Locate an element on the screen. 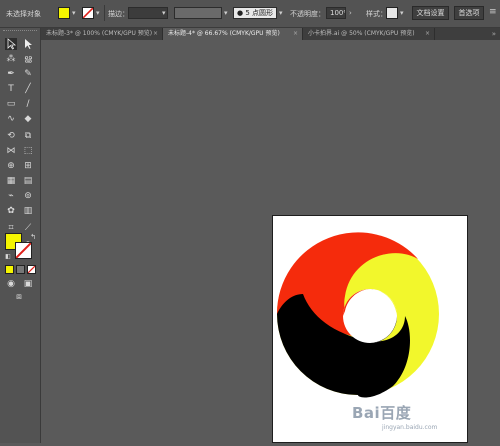  change-screen-mode-icon: ⧈ is located at coordinates (19, 297).